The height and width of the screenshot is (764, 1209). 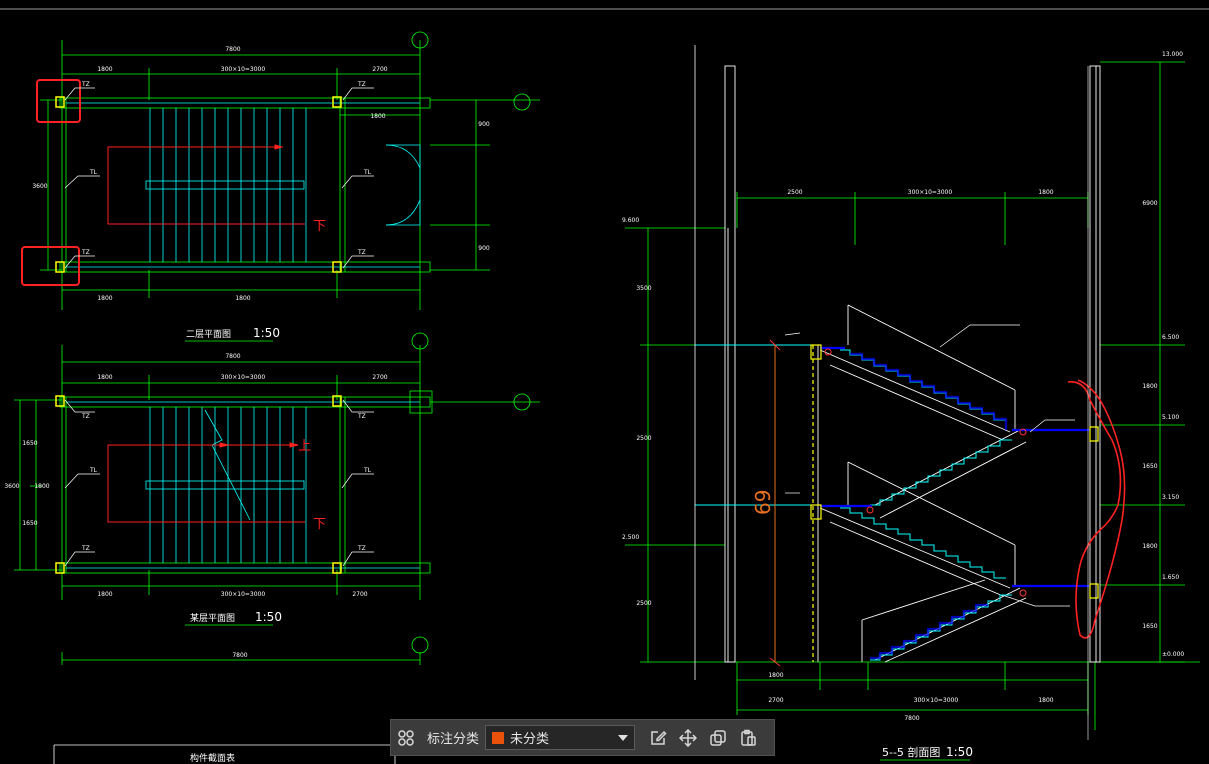 What do you see at coordinates (911, 752) in the screenshot?
I see `section-title: 5--5 剖面图` at bounding box center [911, 752].